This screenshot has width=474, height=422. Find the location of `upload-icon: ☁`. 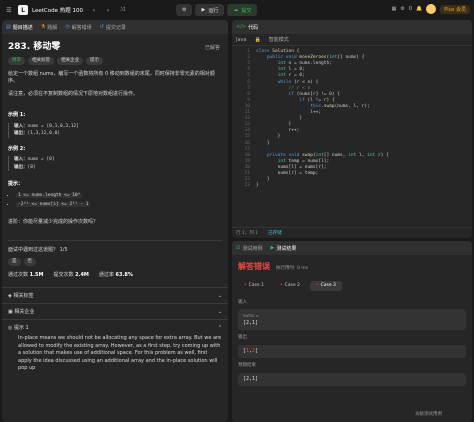

upload-icon: ☁ is located at coordinates (236, 10).